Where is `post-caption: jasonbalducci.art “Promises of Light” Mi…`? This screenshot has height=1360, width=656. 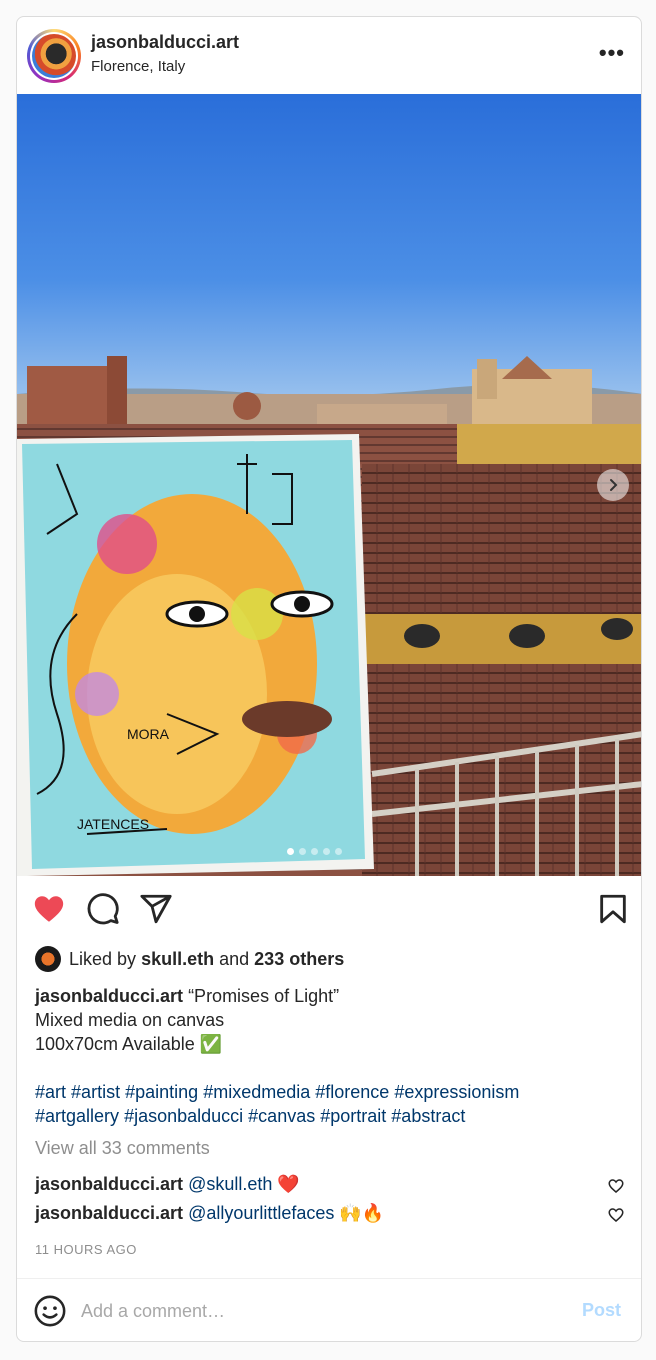 post-caption: jasonbalducci.art “Promises of Light” Mi… is located at coordinates (330, 1020).